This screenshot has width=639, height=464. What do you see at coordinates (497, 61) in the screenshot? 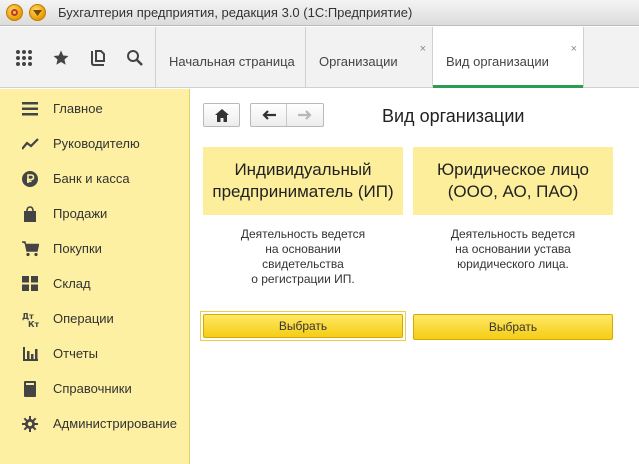
I see `tab-label: Вид организации` at bounding box center [497, 61].